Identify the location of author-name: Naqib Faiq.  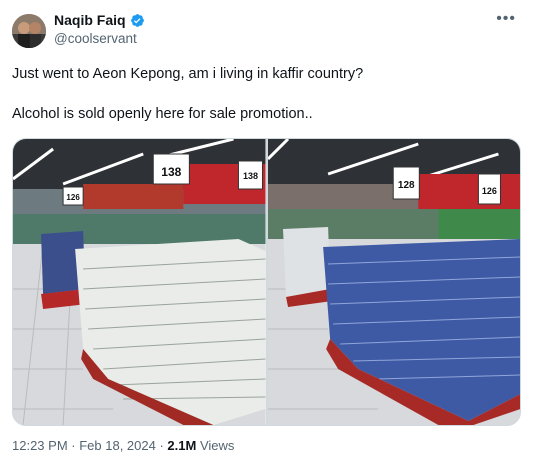
(90, 20).